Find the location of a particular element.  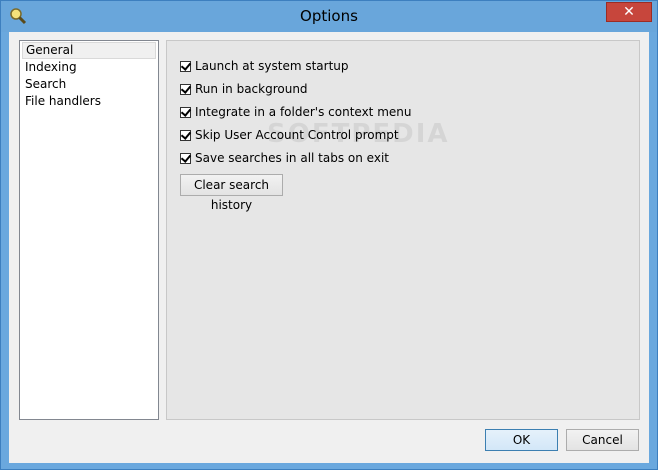

context-menu-option: Integrate in a folder's context menu is located at coordinates (296, 112).